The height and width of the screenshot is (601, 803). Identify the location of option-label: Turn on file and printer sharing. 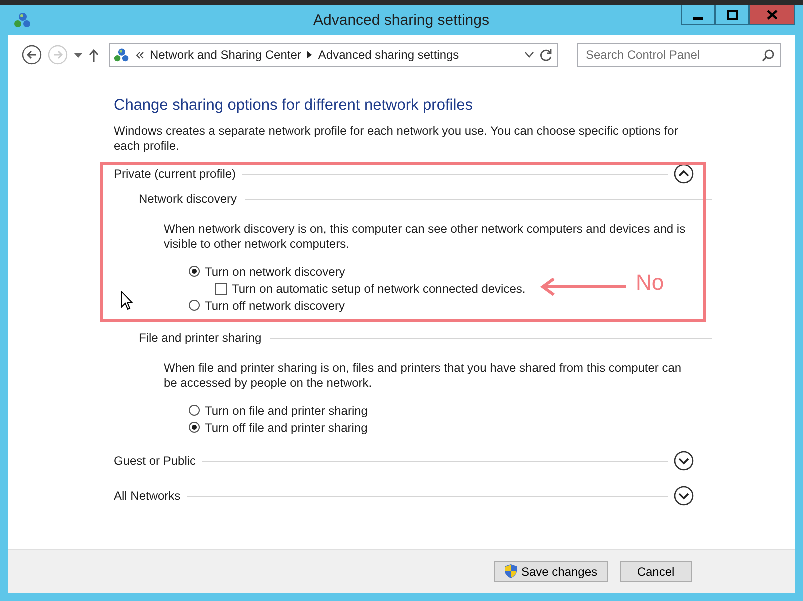
(286, 411).